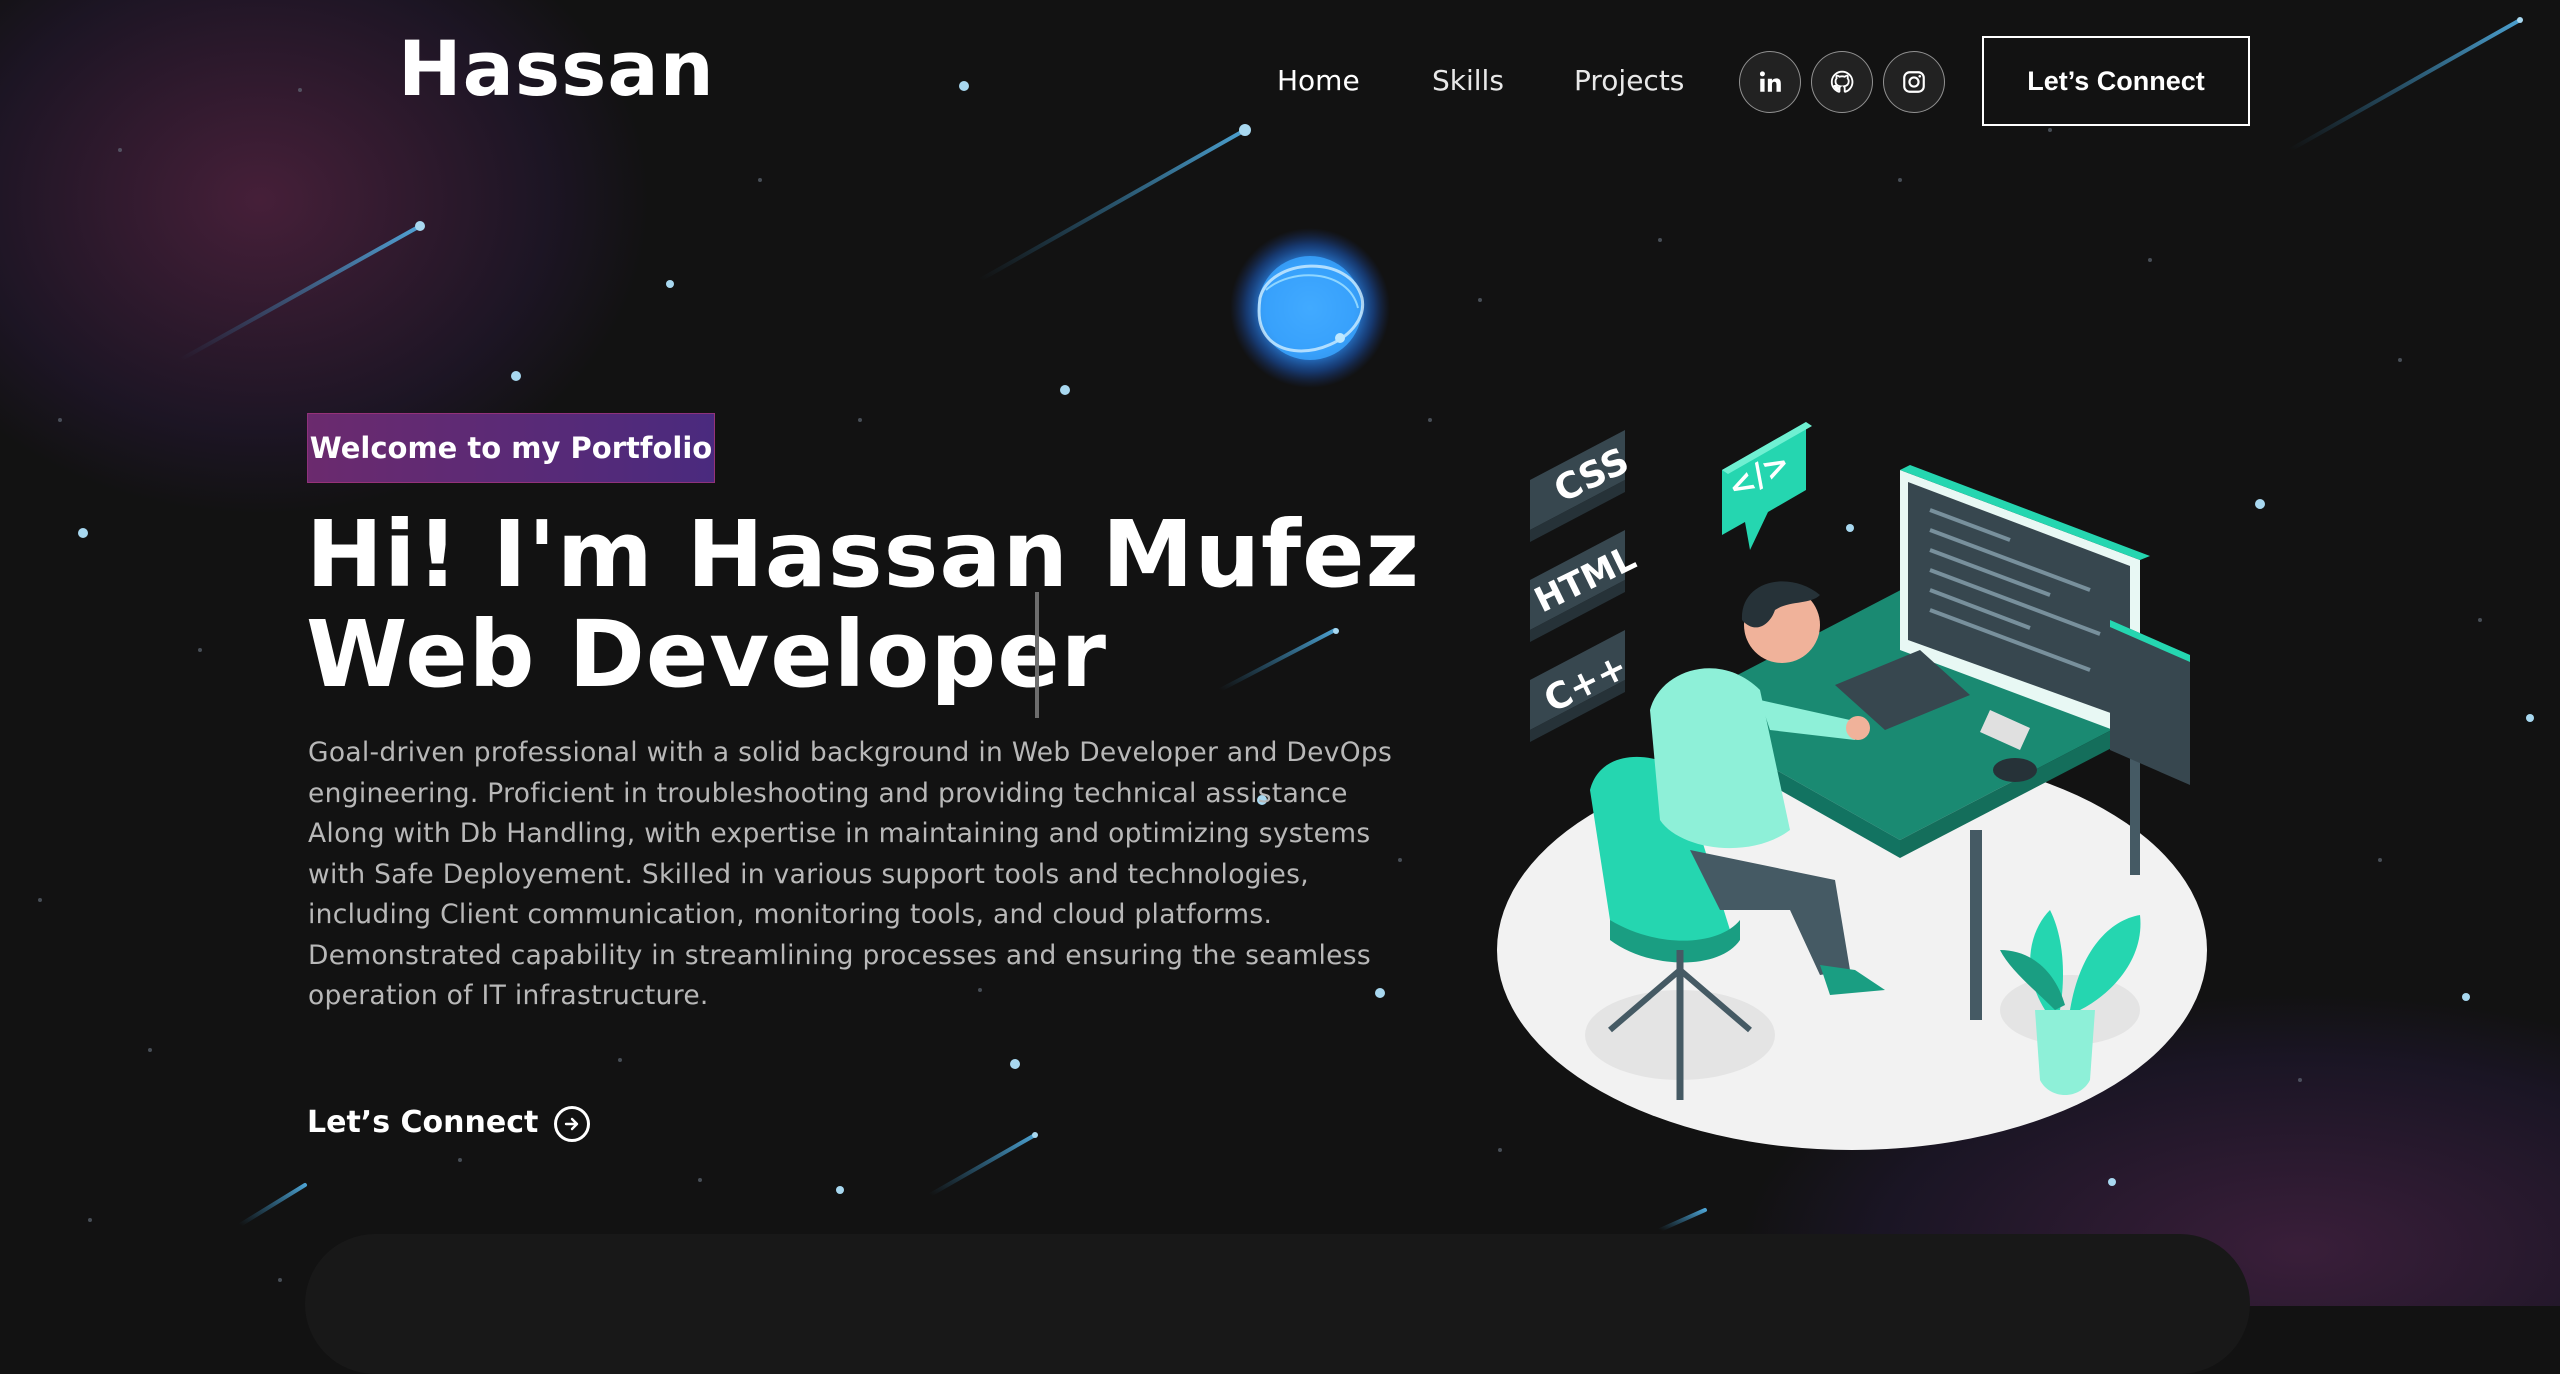  I want to click on github-icon, so click(1842, 81).